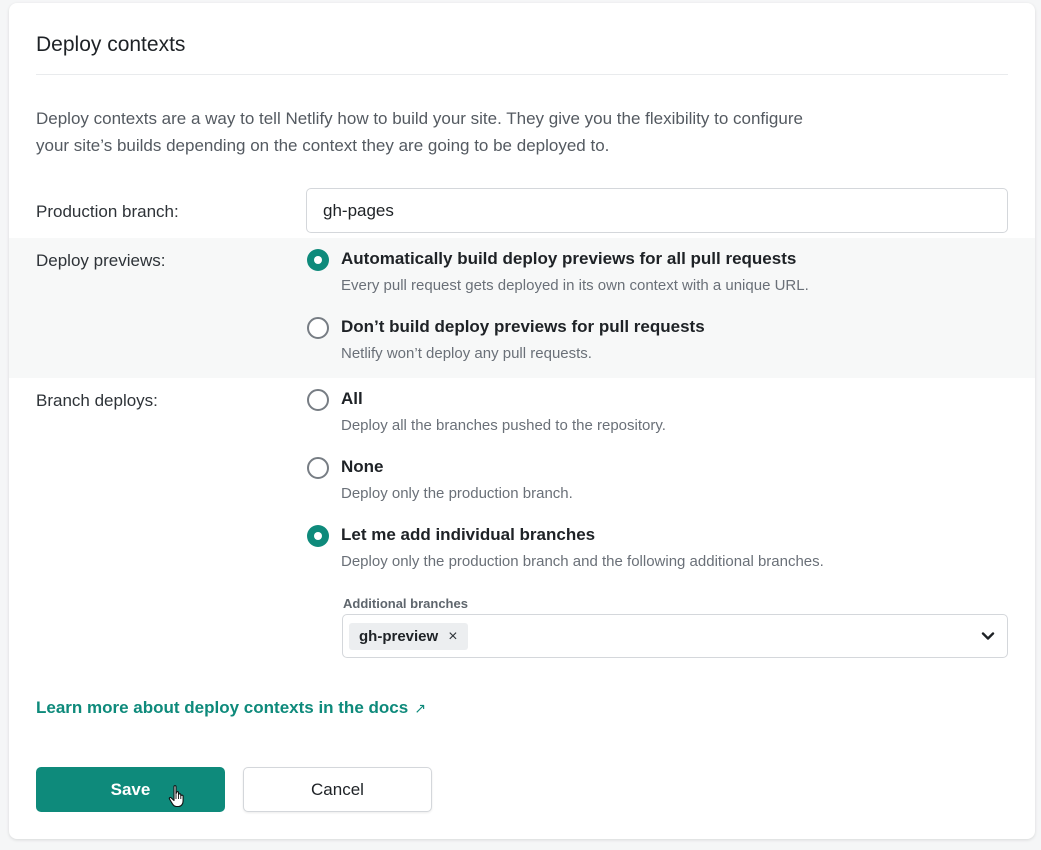 The width and height of the screenshot is (1041, 850). I want to click on option-label: Let me add individual branches, so click(468, 534).